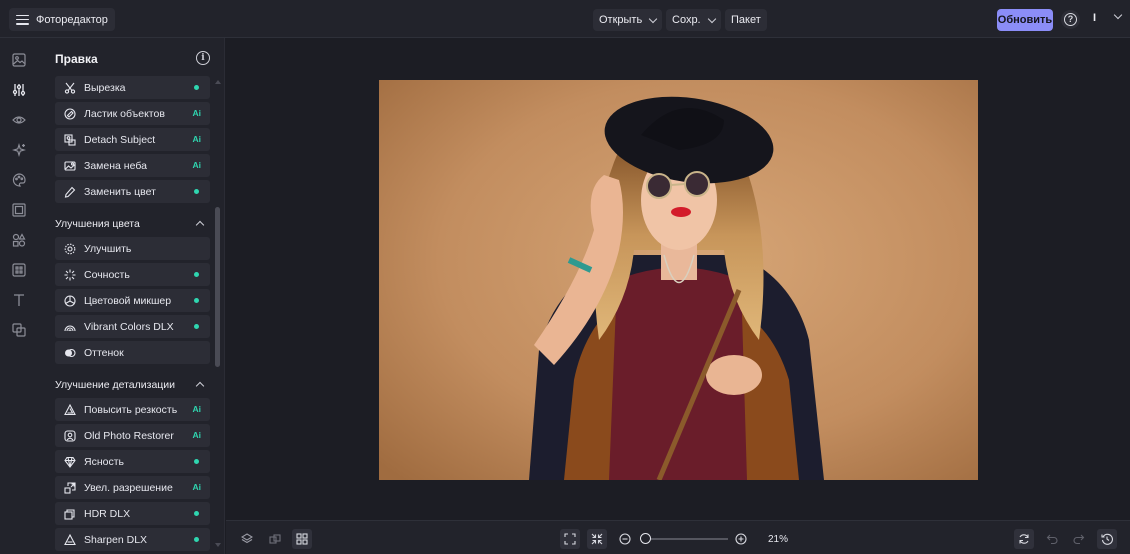 Image resolution: width=1130 pixels, height=554 pixels. Describe the element at coordinates (132, 461) in the screenshot. I see `tool-clarity: Ясность` at that location.